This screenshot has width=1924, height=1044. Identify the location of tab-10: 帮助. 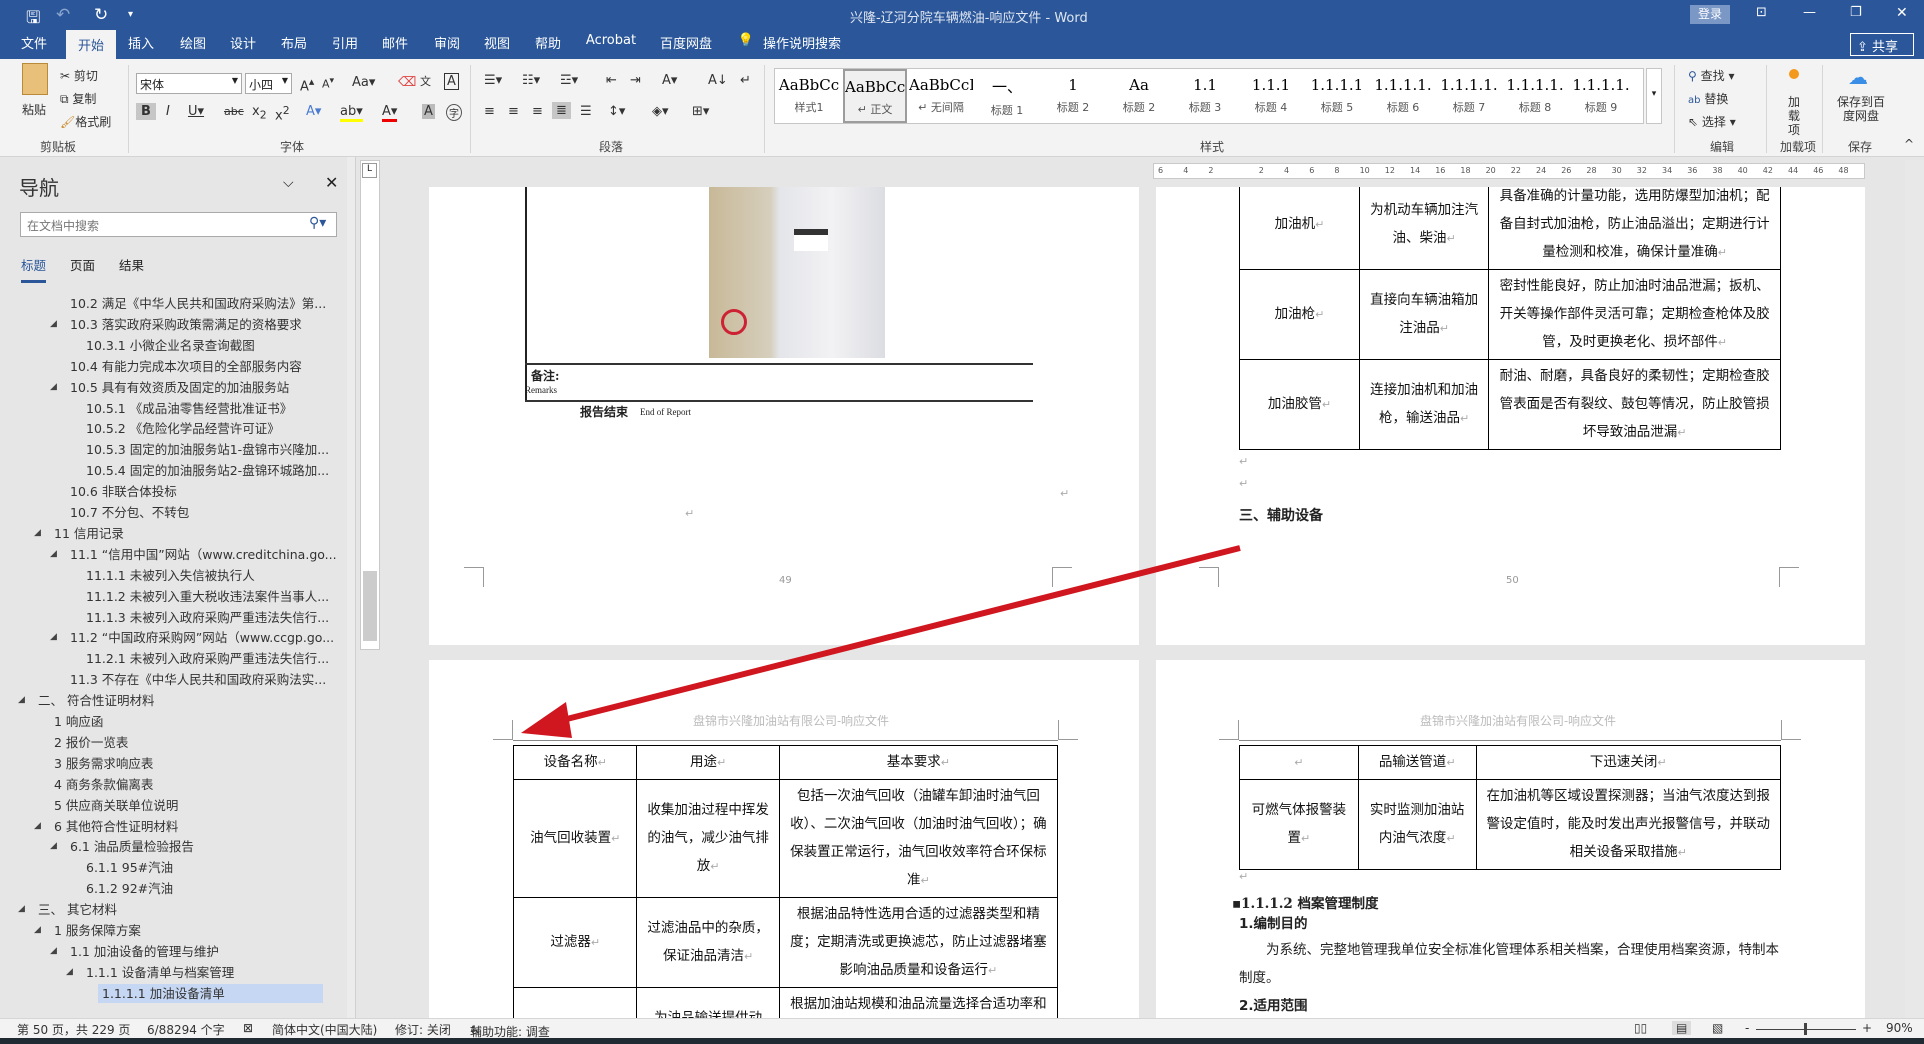
(548, 42).